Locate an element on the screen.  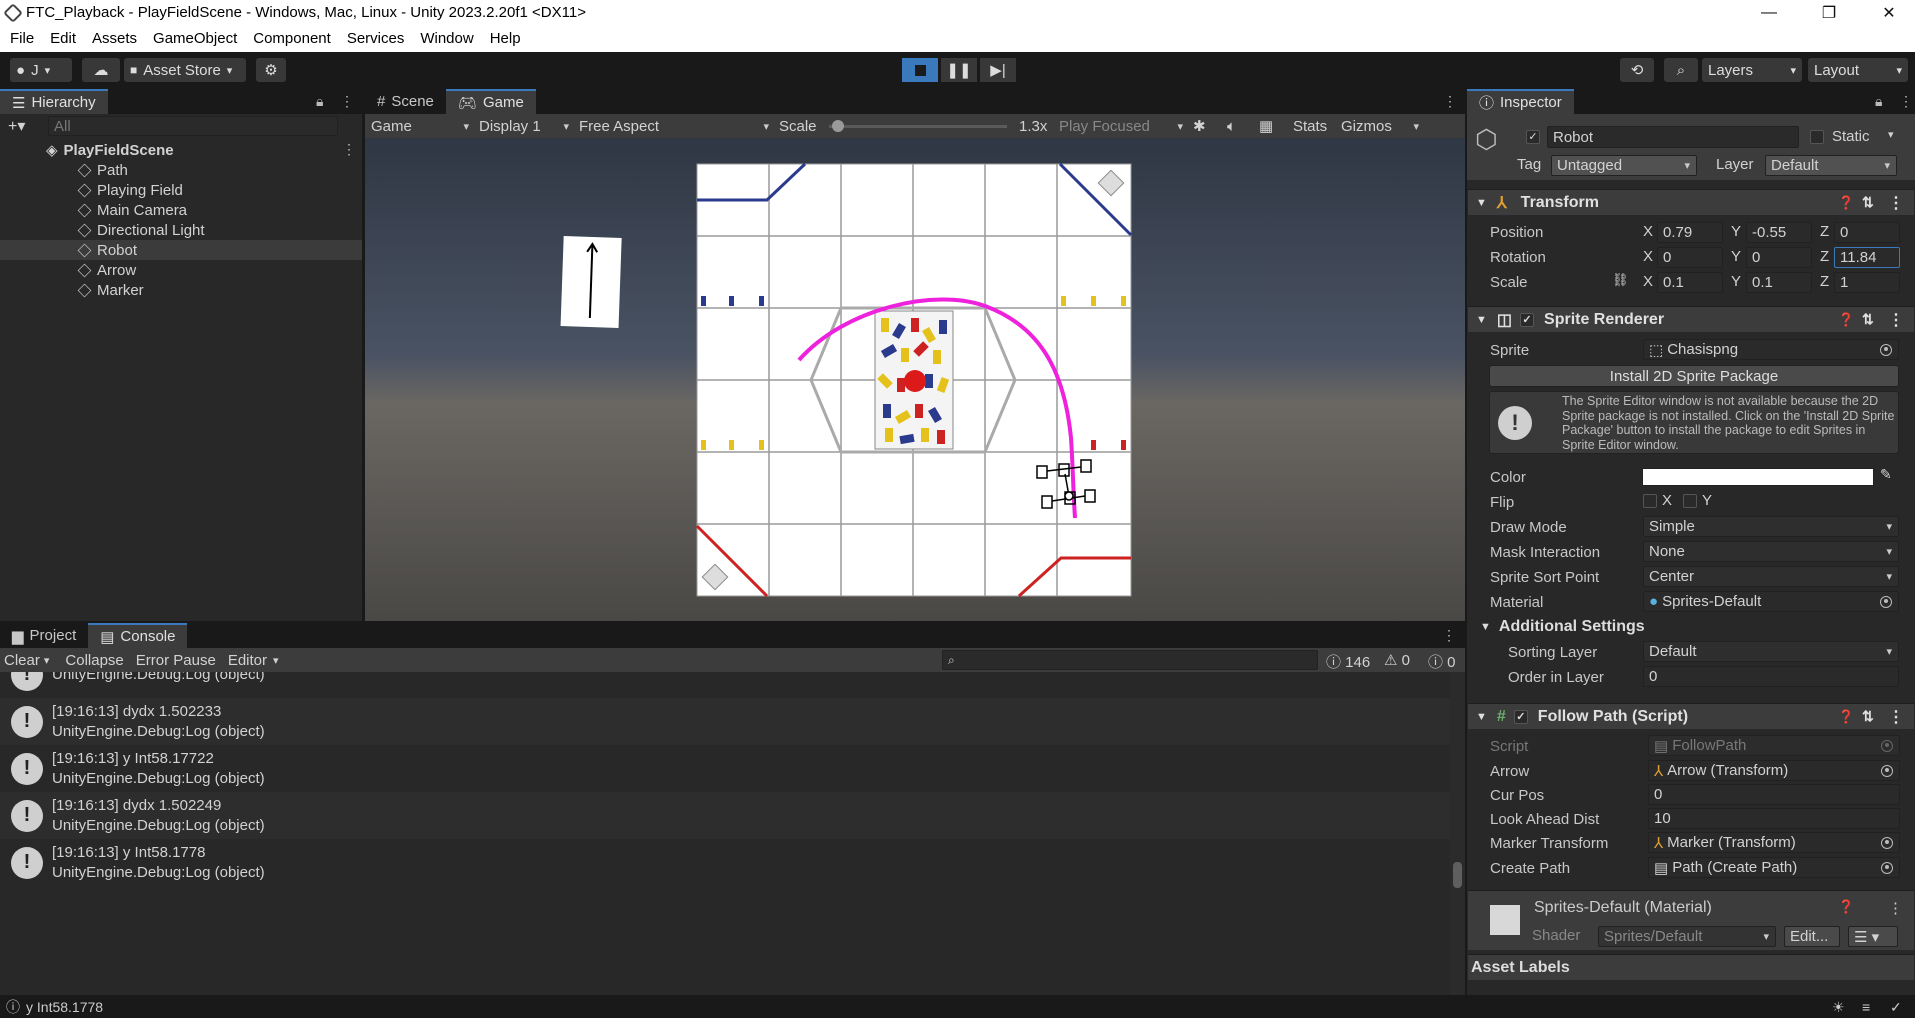
install-2d-sprite-package-button: Install 2D Sprite Package is located at coordinates (1694, 376).